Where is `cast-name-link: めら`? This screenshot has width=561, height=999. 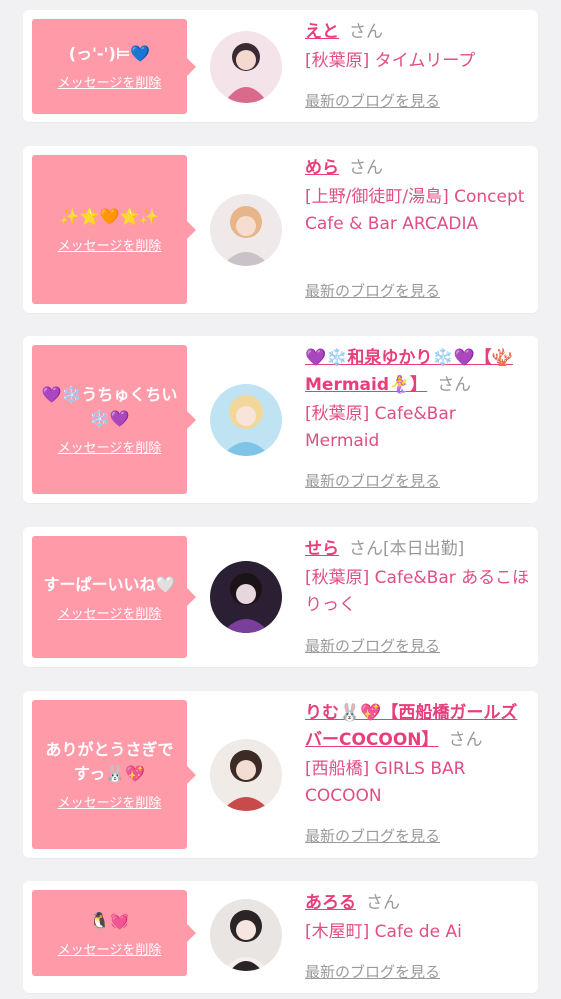
cast-name-link: めら is located at coordinates (322, 168).